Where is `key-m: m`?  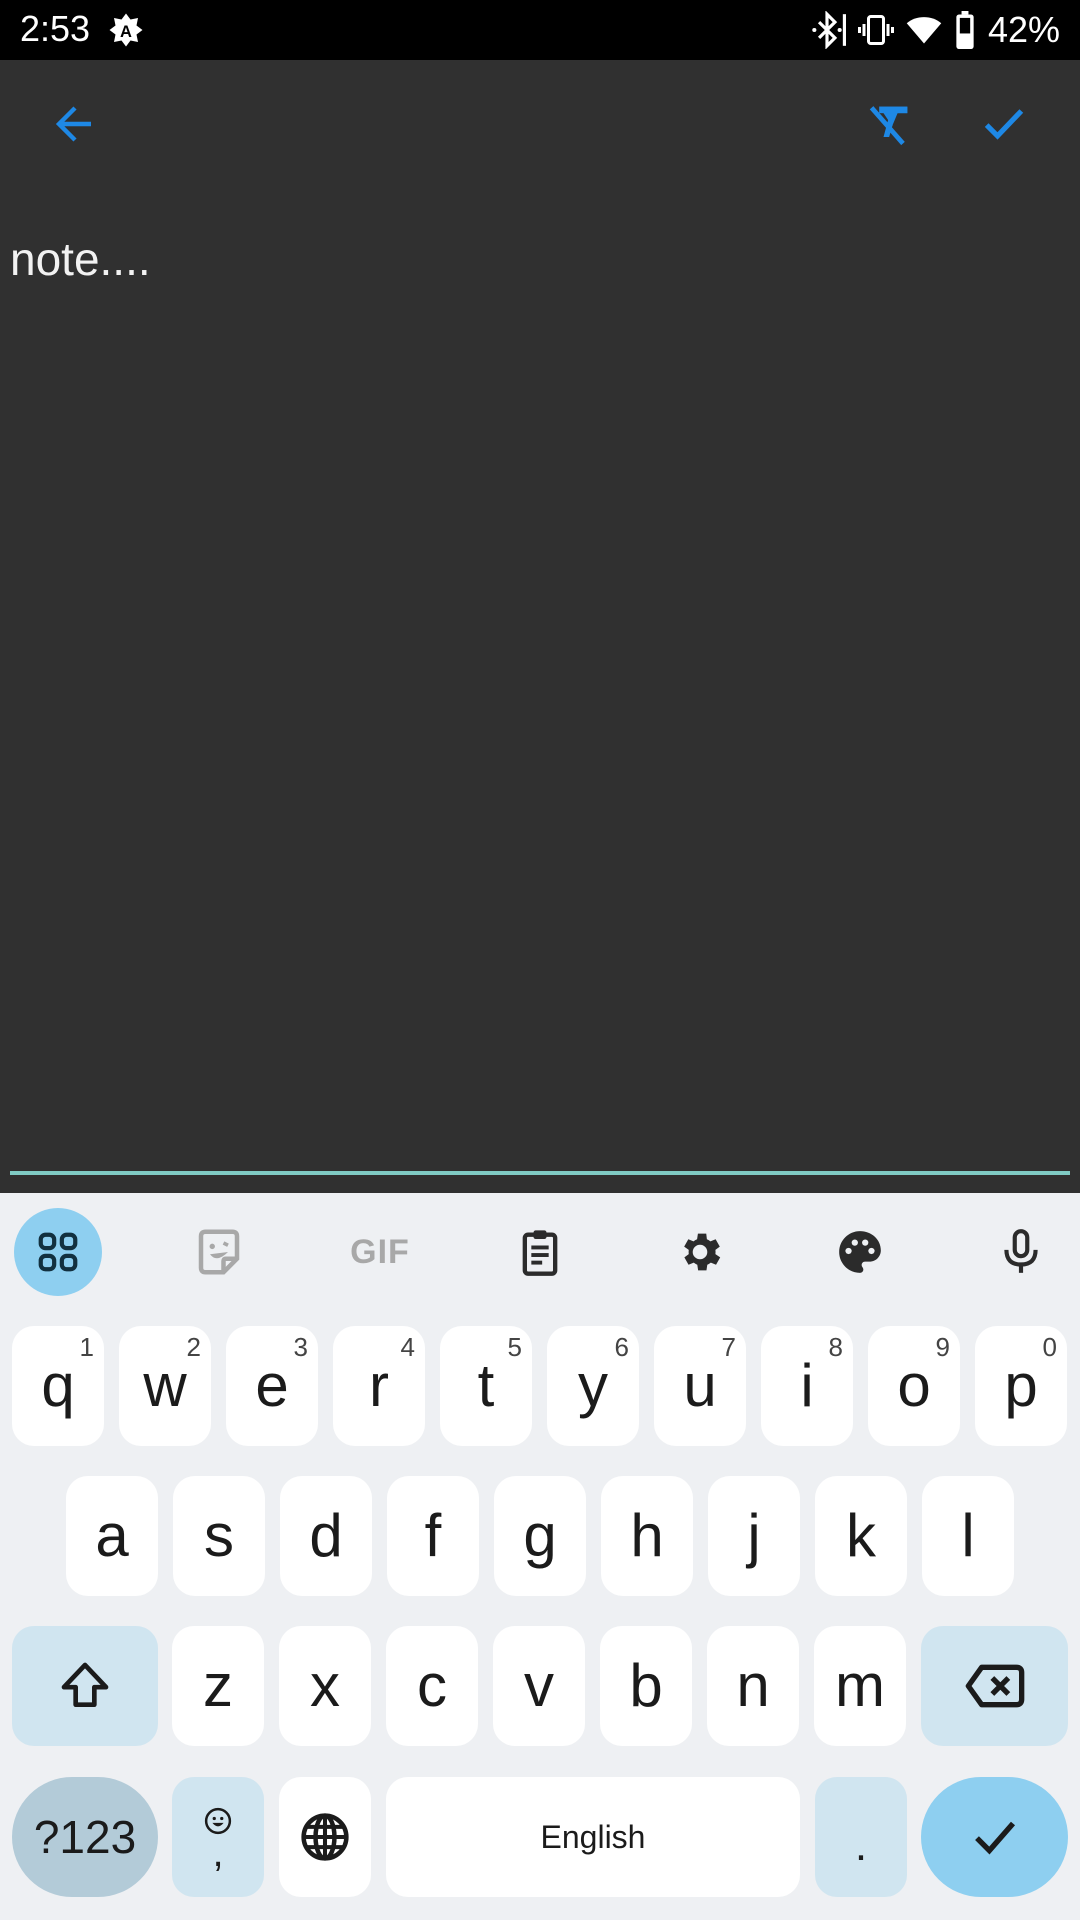
key-m: m is located at coordinates (860, 1686).